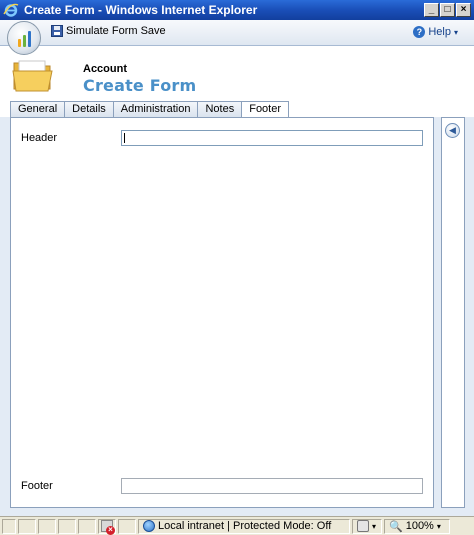 This screenshot has height=535, width=474. I want to click on window-title: Create Form - Windows Internet Explorer, so click(141, 10).